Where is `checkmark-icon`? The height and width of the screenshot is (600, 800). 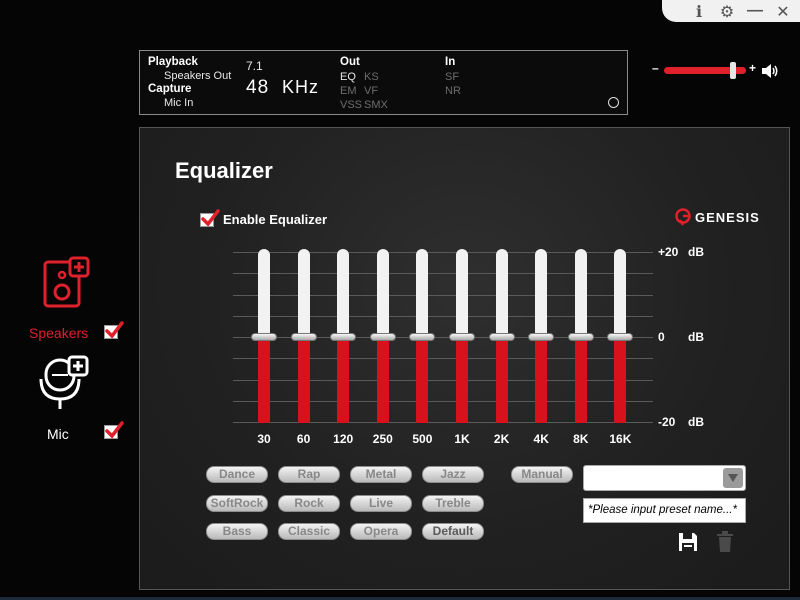
checkmark-icon is located at coordinates (114, 330).